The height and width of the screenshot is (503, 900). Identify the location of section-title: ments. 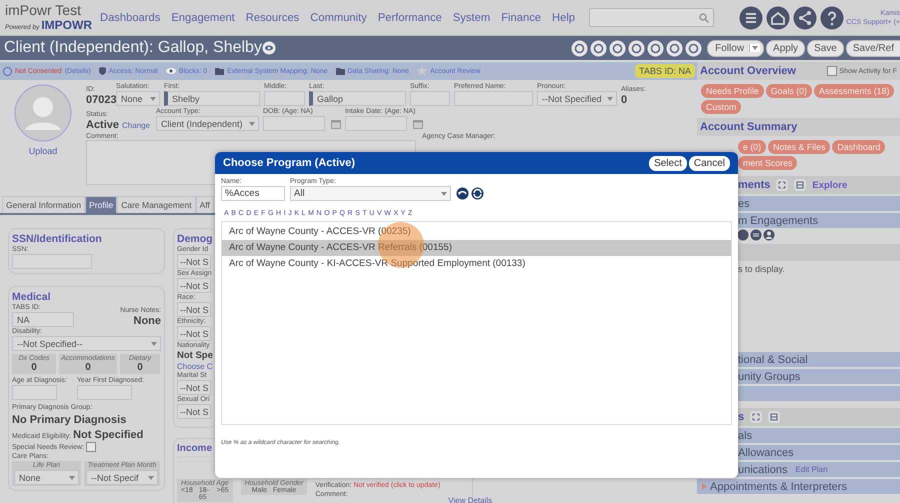
(754, 185).